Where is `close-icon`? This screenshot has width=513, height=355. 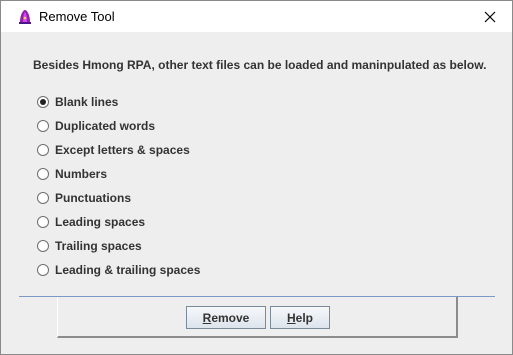
close-icon is located at coordinates (489, 16).